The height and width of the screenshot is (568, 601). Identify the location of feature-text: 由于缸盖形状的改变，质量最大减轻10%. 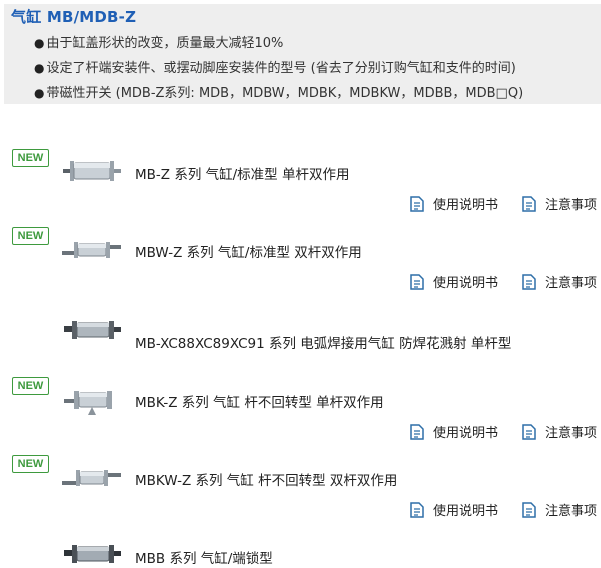
(165, 43).